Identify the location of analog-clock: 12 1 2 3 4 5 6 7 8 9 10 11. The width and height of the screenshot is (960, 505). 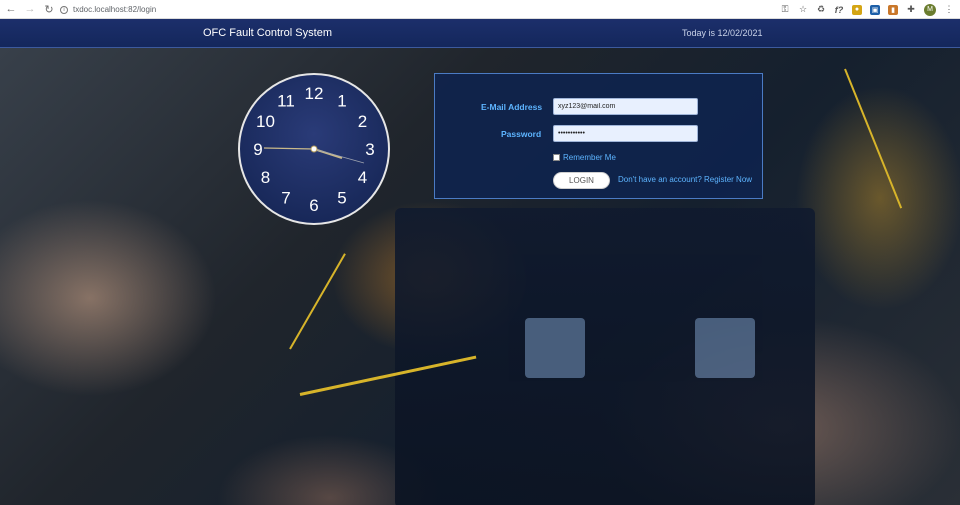
(314, 149).